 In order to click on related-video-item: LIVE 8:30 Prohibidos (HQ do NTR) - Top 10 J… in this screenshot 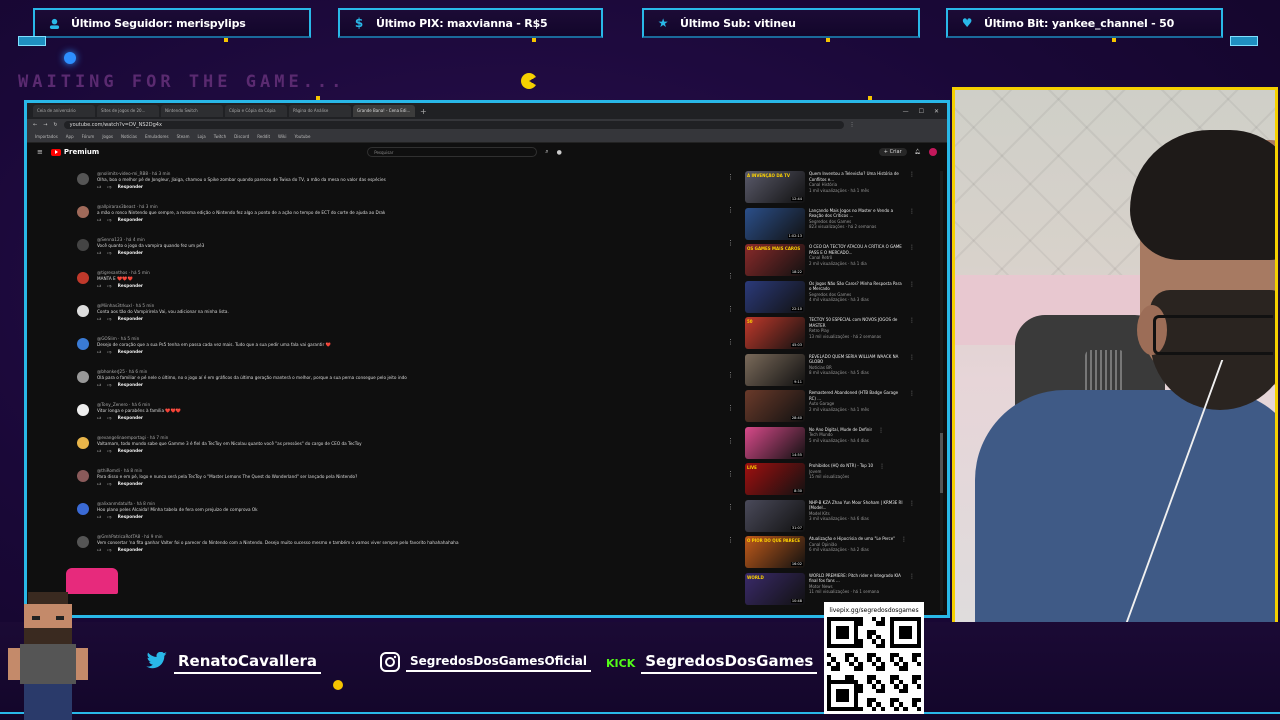, I will do `click(830, 481)`.